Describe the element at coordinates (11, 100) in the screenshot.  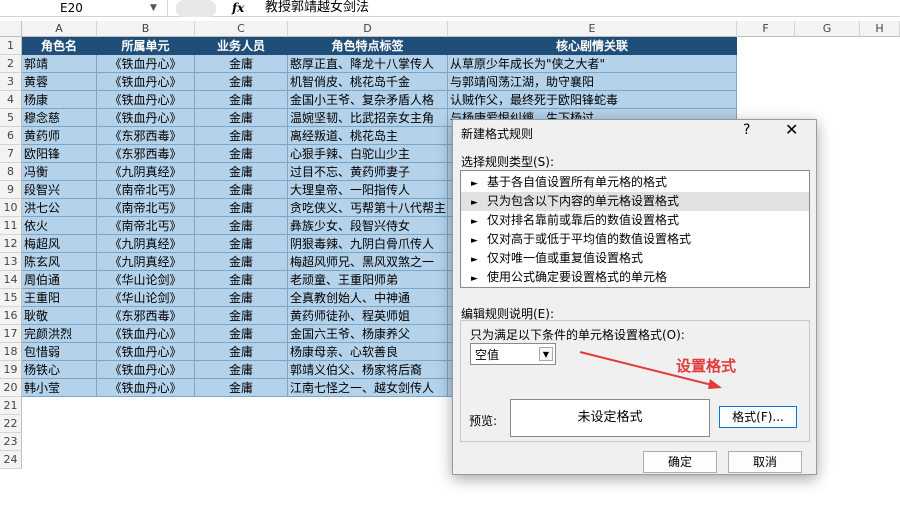
I see `row-header: 4` at that location.